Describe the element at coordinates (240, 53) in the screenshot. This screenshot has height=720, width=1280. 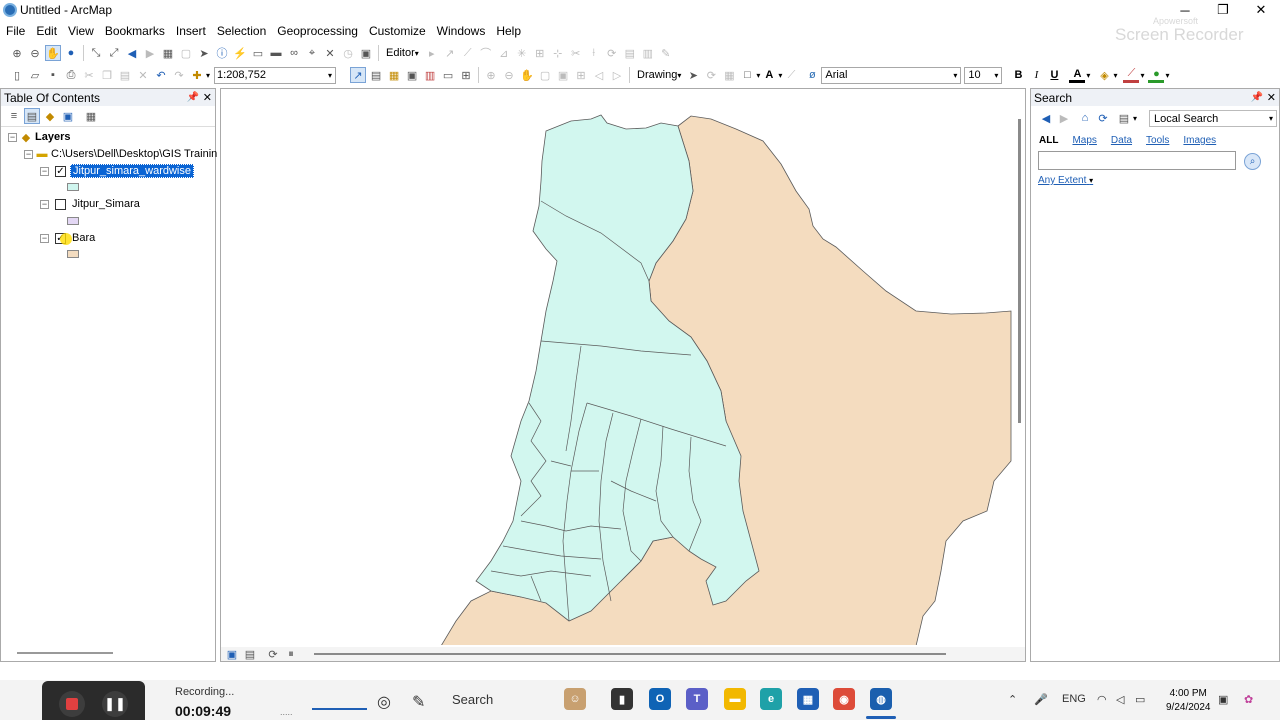
I see `hyperlink-icon: ⚡` at that location.